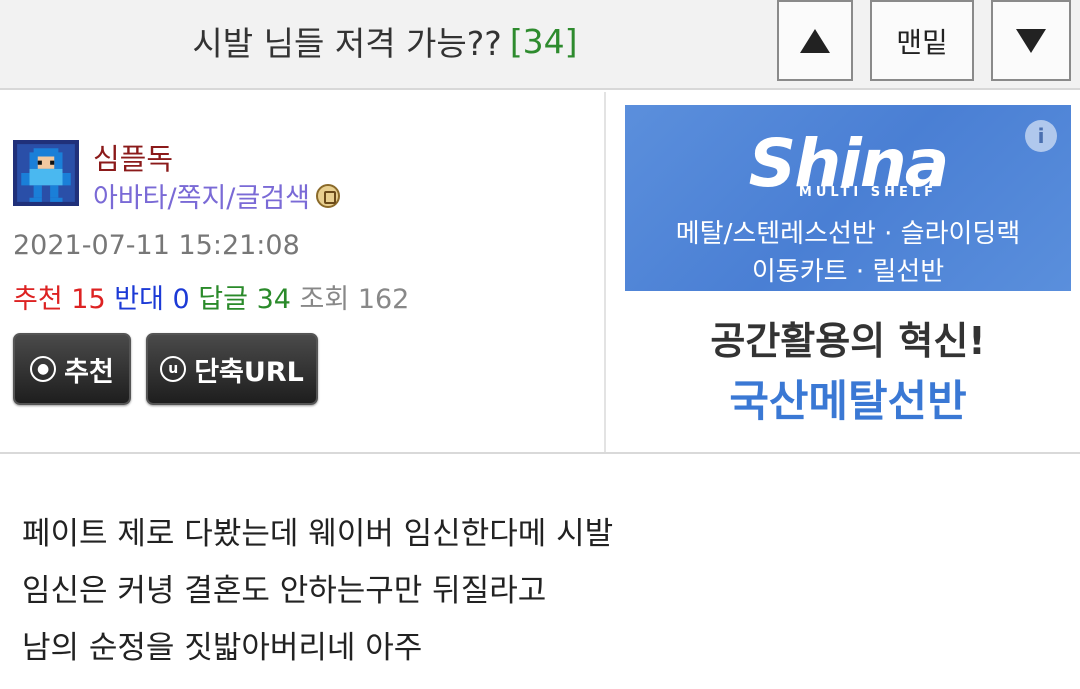  I want to click on ad-headline: 공간활용의 혁신!, so click(848, 341).